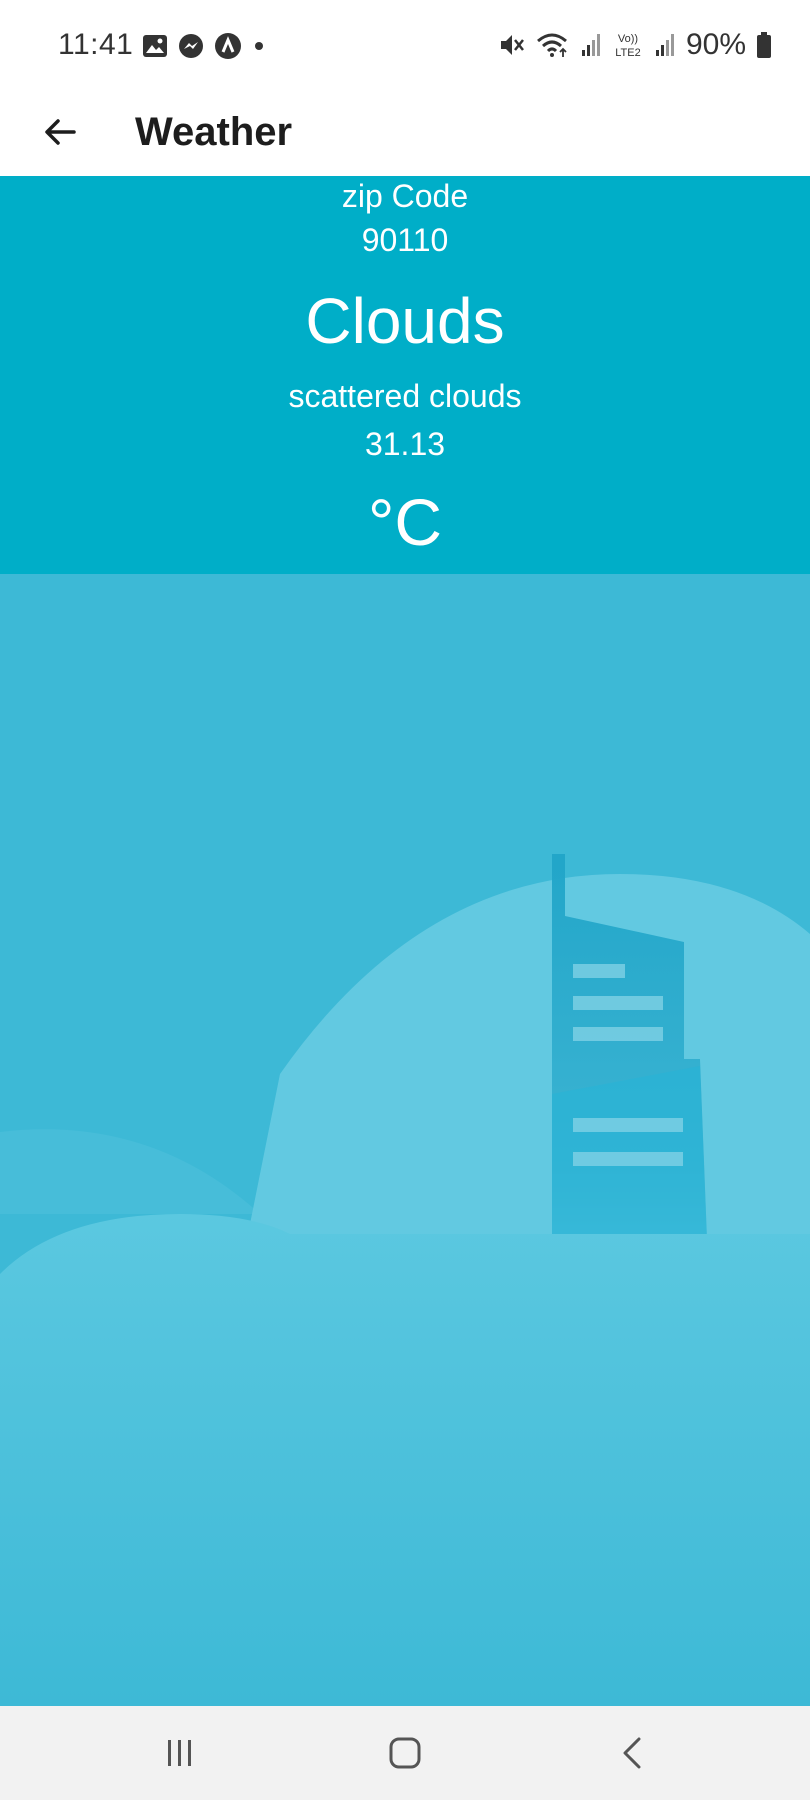 This screenshot has height=1800, width=810. Describe the element at coordinates (590, 45) in the screenshot. I see `signal-icon` at that location.